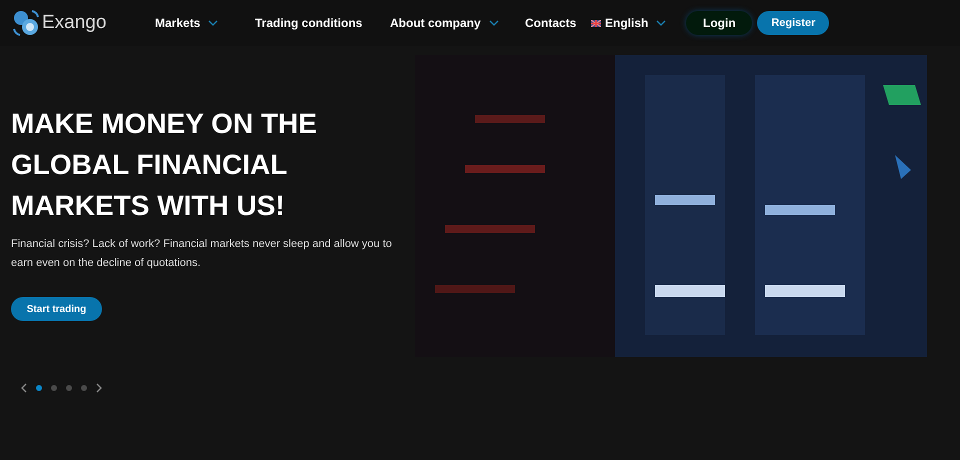 The image size is (960, 460). Describe the element at coordinates (74, 22) in the screenshot. I see `logo-text: Exango` at that location.